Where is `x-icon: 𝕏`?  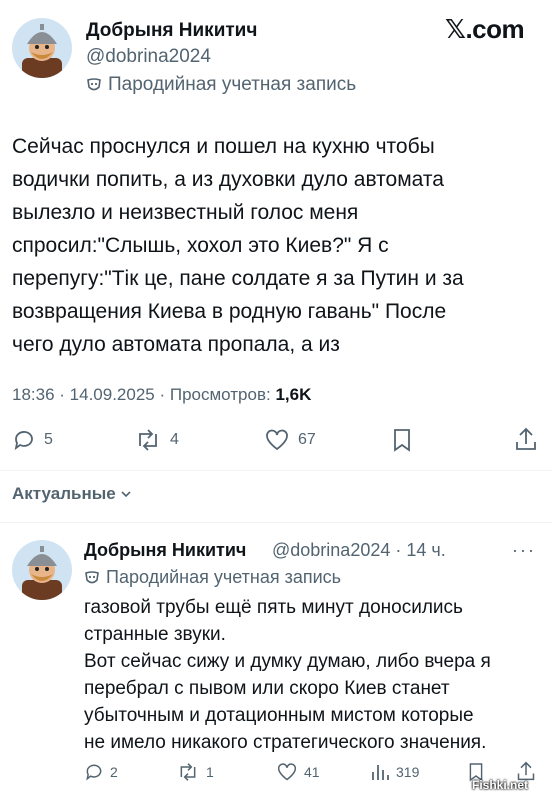
x-icon: 𝕏 is located at coordinates (455, 30).